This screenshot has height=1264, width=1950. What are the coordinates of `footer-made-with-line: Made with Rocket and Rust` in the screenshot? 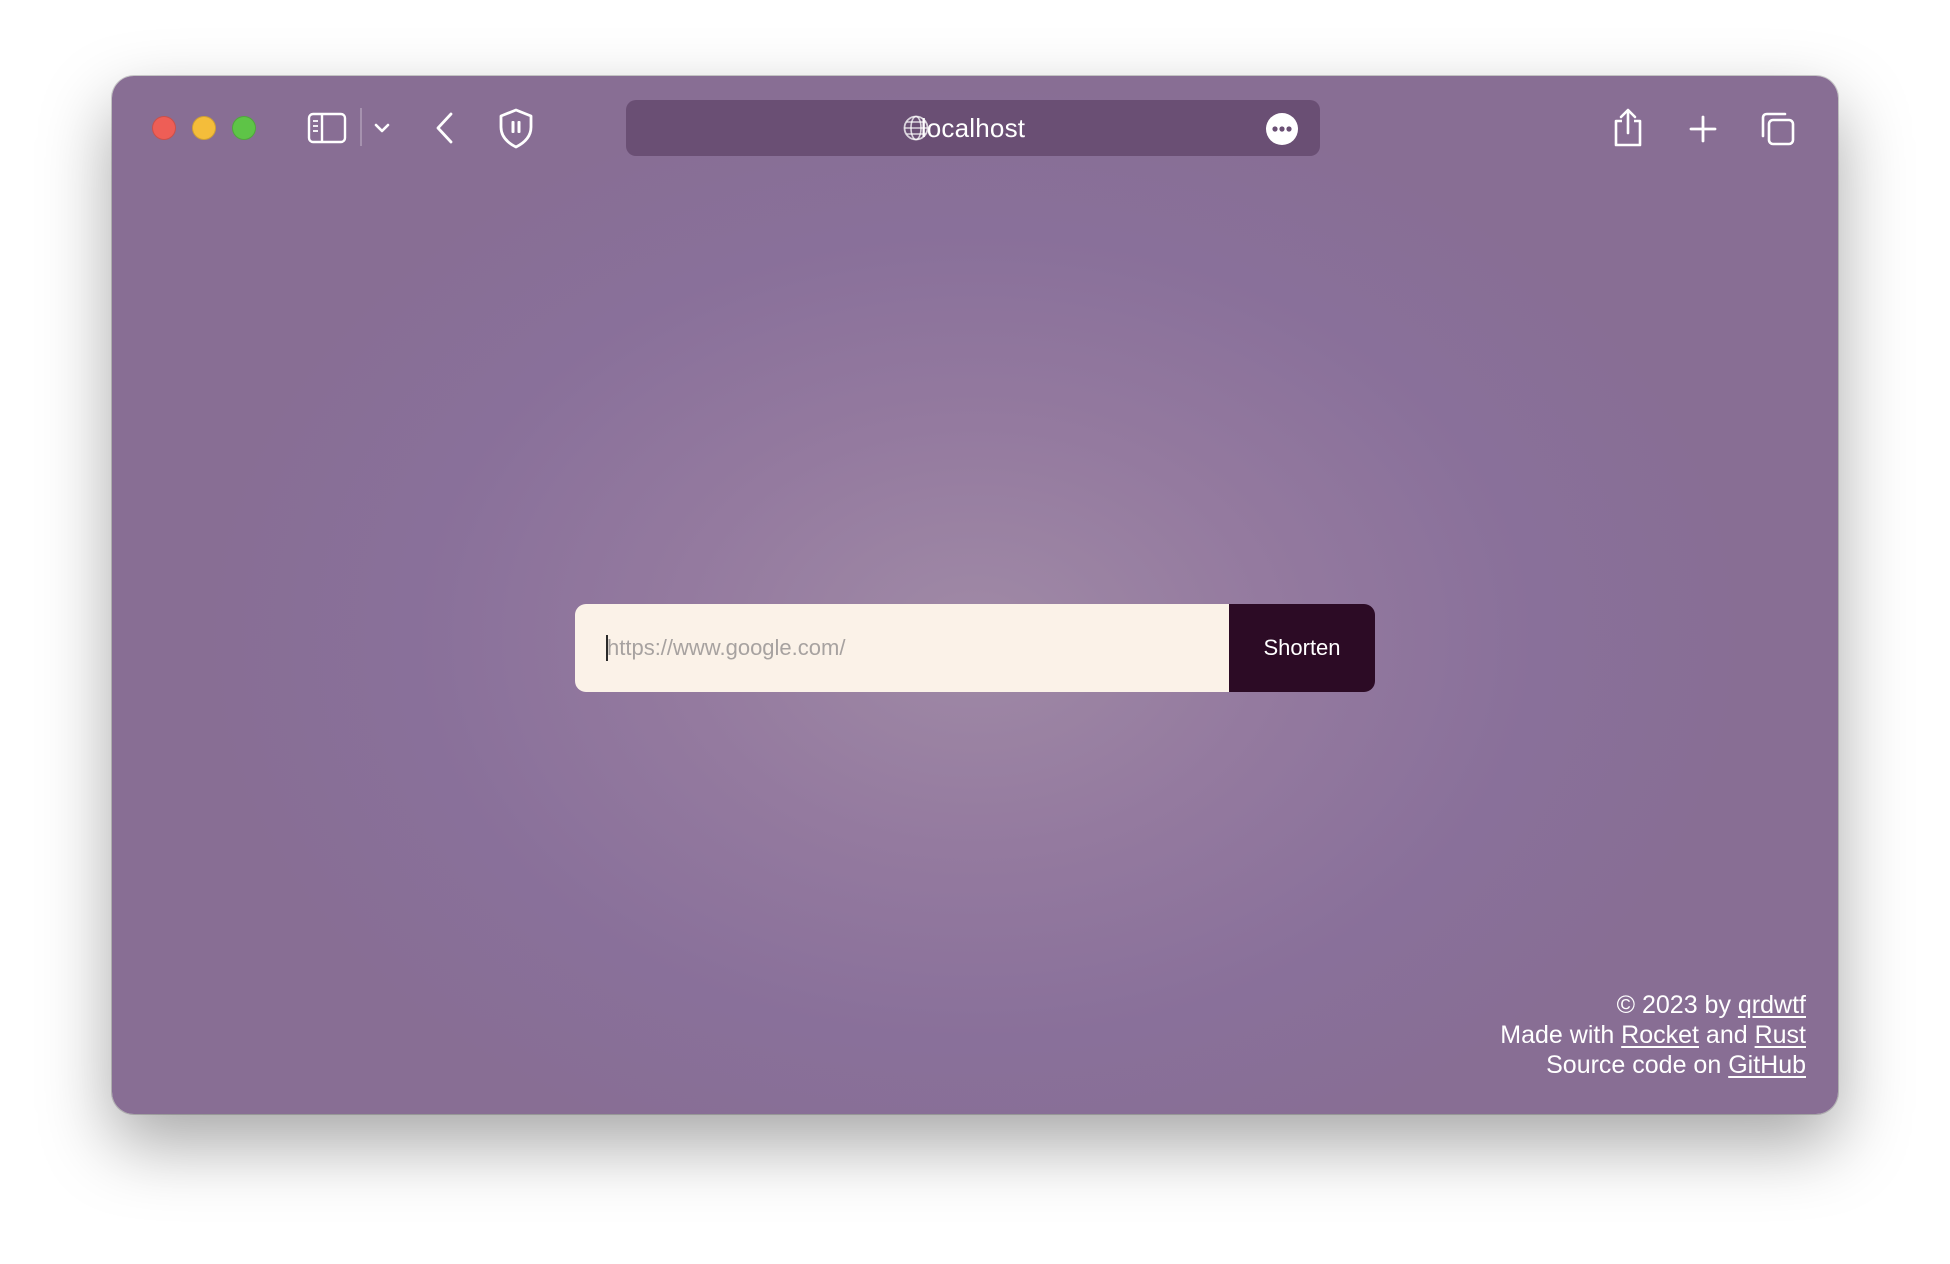 It's located at (1653, 1035).